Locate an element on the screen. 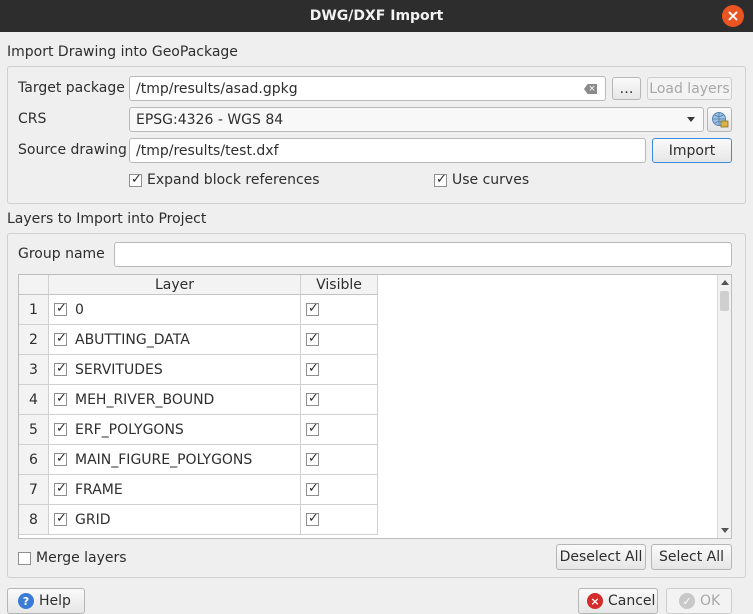 The height and width of the screenshot is (614, 753). scroll-up-icon is located at coordinates (725, 282).